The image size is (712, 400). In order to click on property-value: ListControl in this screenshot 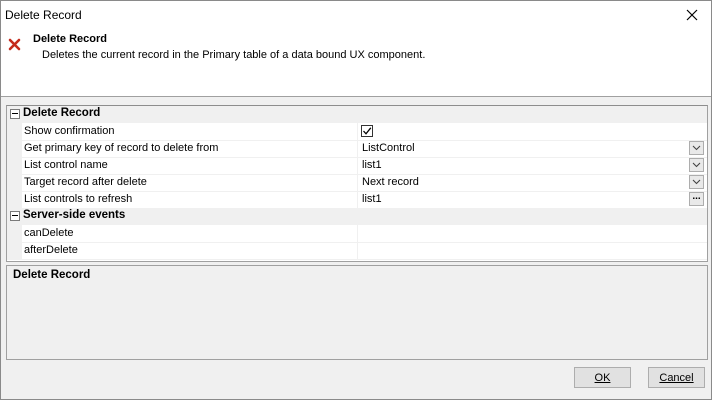, I will do `click(388, 148)`.